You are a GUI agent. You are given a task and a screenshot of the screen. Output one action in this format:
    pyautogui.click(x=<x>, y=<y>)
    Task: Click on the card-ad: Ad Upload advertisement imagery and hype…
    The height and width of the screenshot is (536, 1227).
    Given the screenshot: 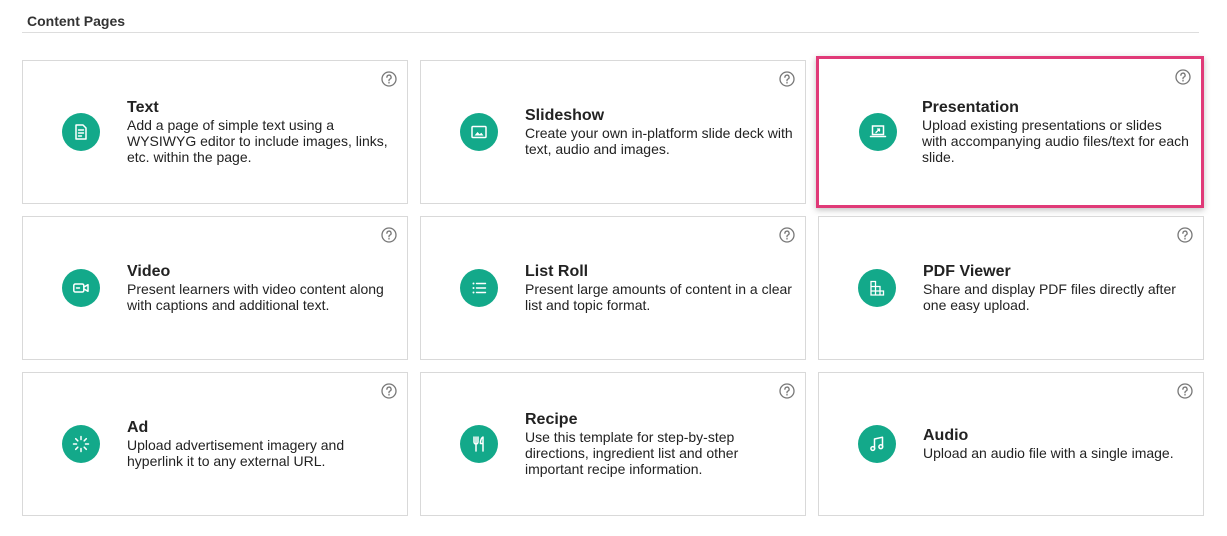 What is the action you would take?
    pyautogui.click(x=215, y=444)
    